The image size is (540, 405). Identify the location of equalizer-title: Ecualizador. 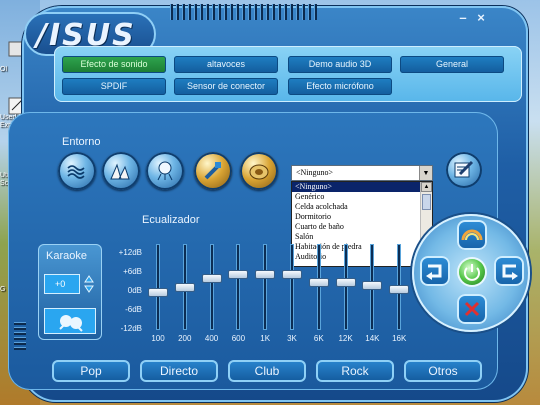
(171, 220).